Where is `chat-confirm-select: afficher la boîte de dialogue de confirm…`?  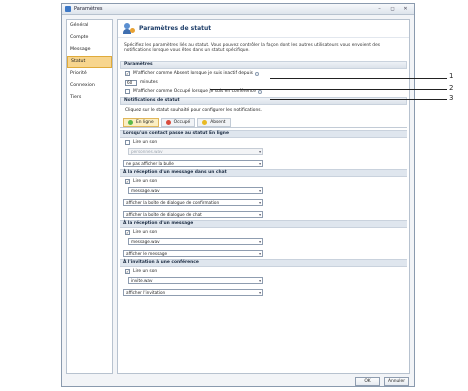 chat-confirm-select: afficher la boîte de dialogue de confirm… is located at coordinates (193, 202).